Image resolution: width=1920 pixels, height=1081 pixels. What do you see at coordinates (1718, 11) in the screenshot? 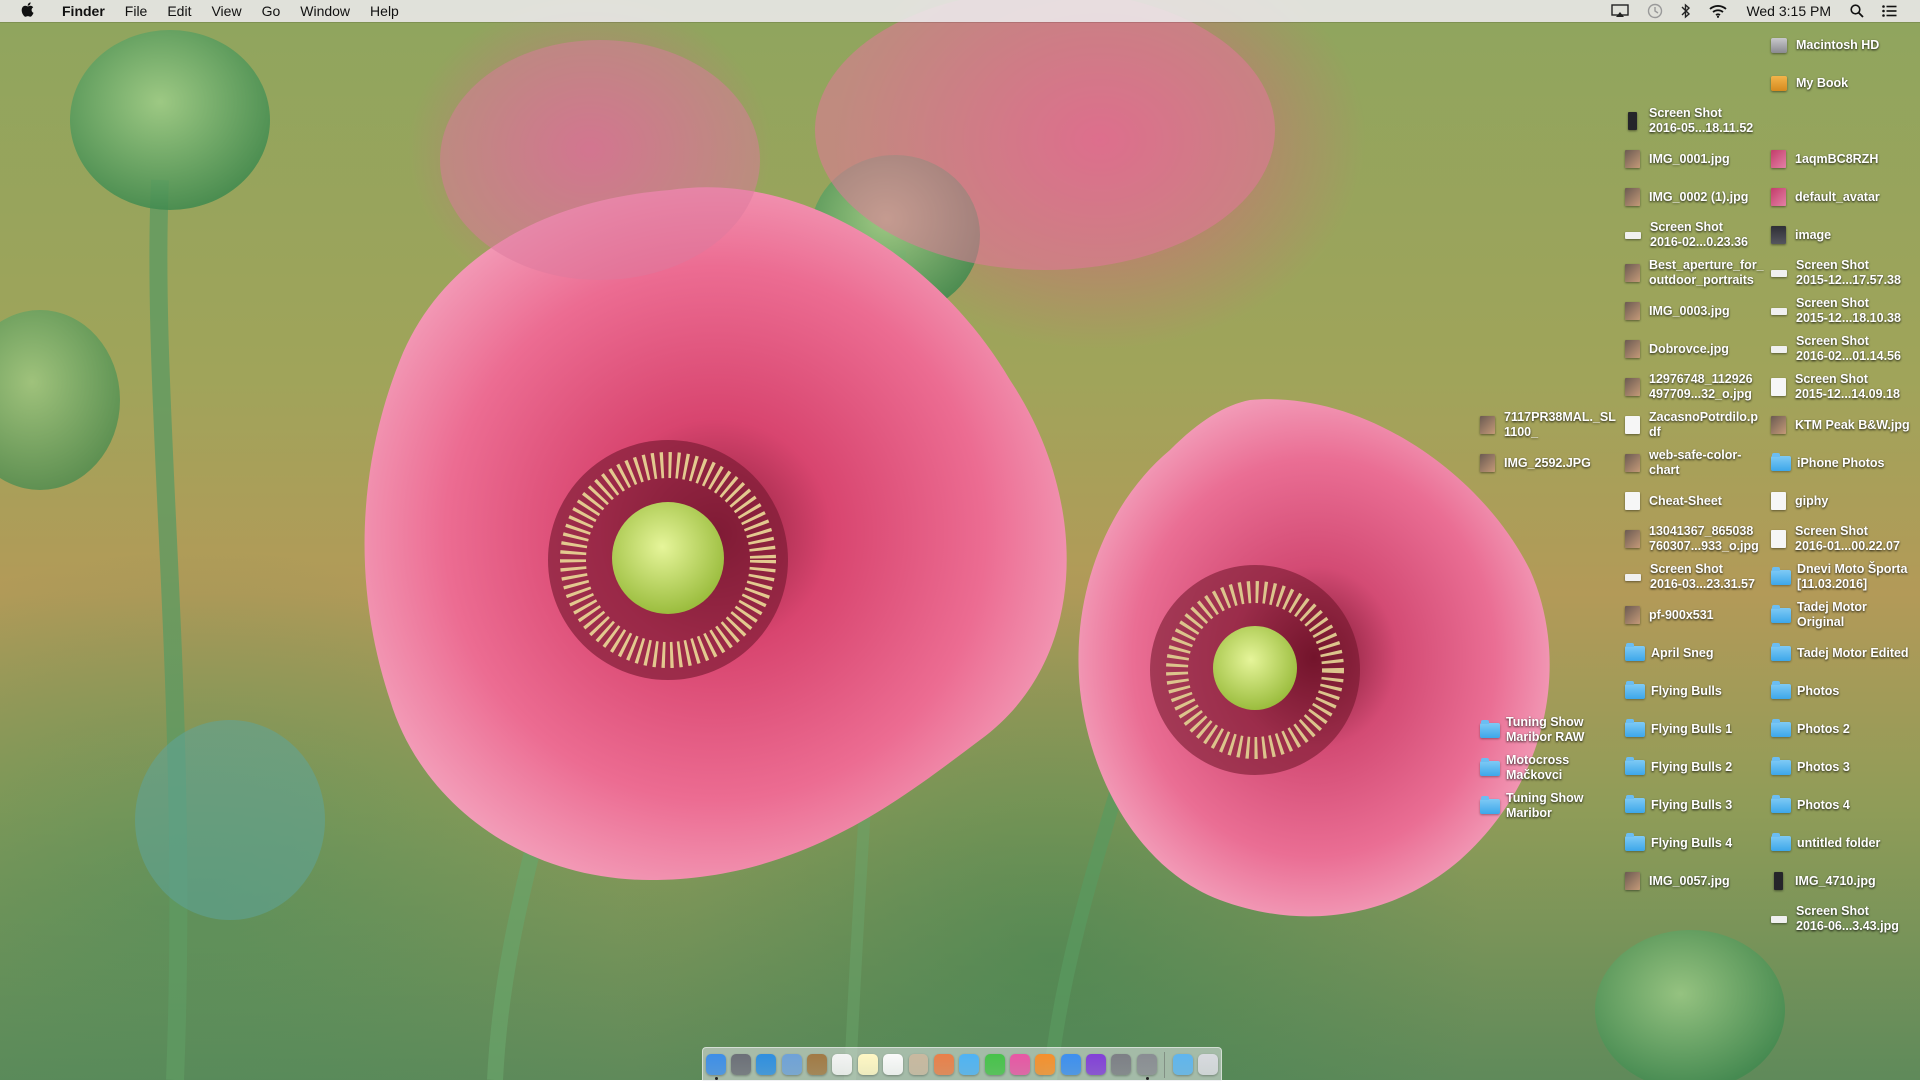
I see `wifi-icon` at bounding box center [1718, 11].